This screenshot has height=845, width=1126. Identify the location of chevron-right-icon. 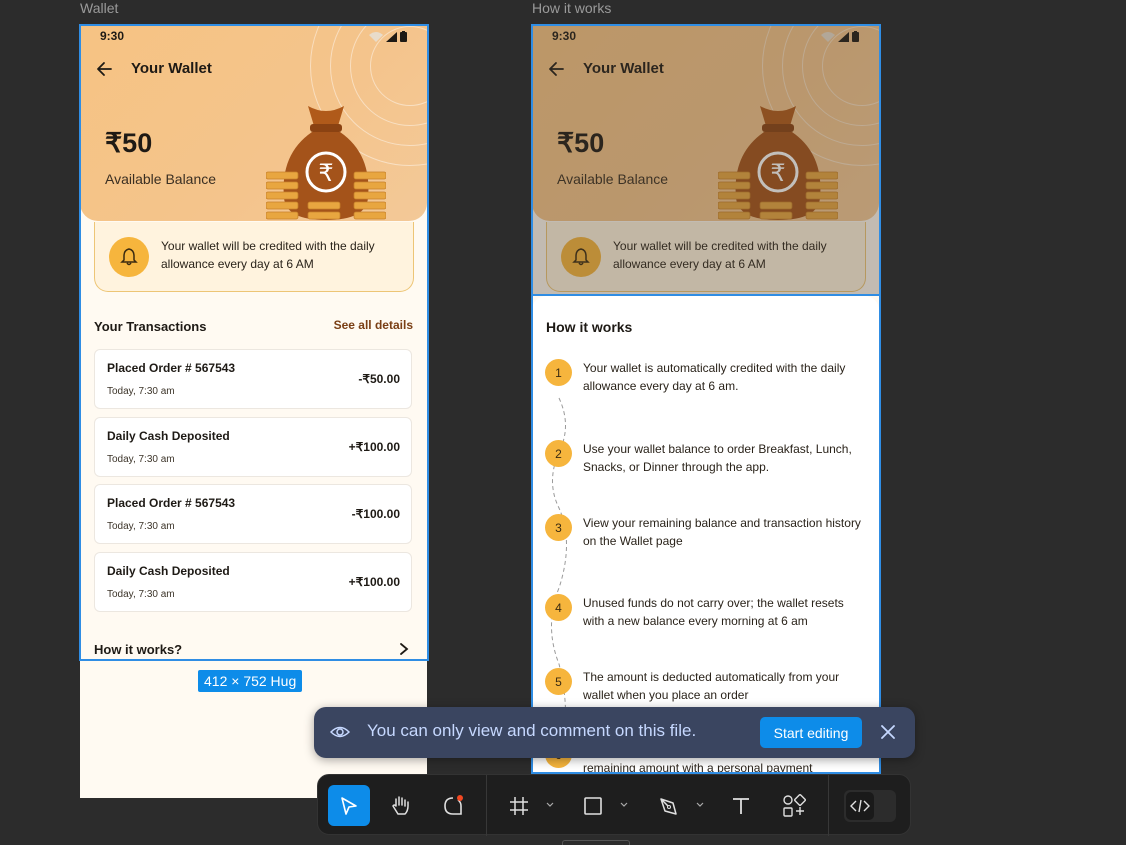
(404, 649).